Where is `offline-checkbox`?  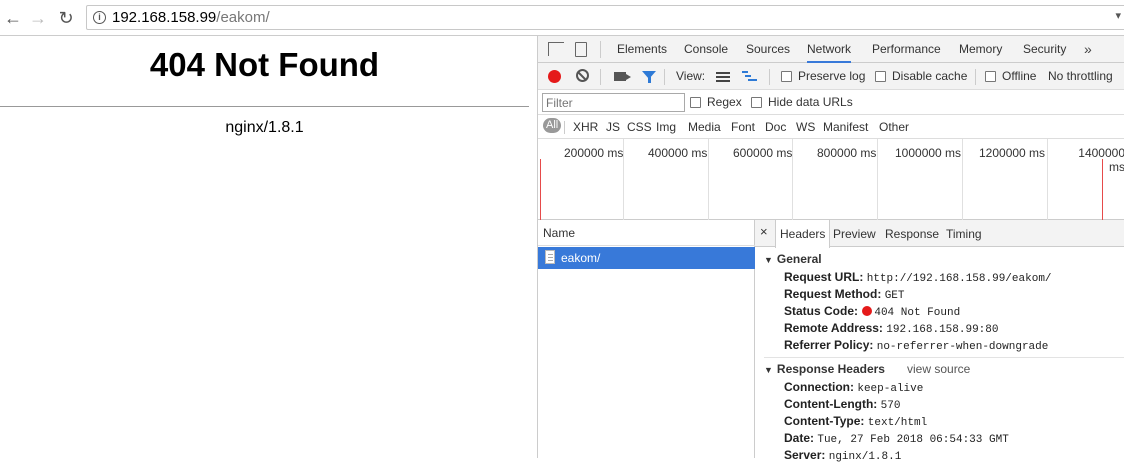
offline-checkbox is located at coordinates (990, 76).